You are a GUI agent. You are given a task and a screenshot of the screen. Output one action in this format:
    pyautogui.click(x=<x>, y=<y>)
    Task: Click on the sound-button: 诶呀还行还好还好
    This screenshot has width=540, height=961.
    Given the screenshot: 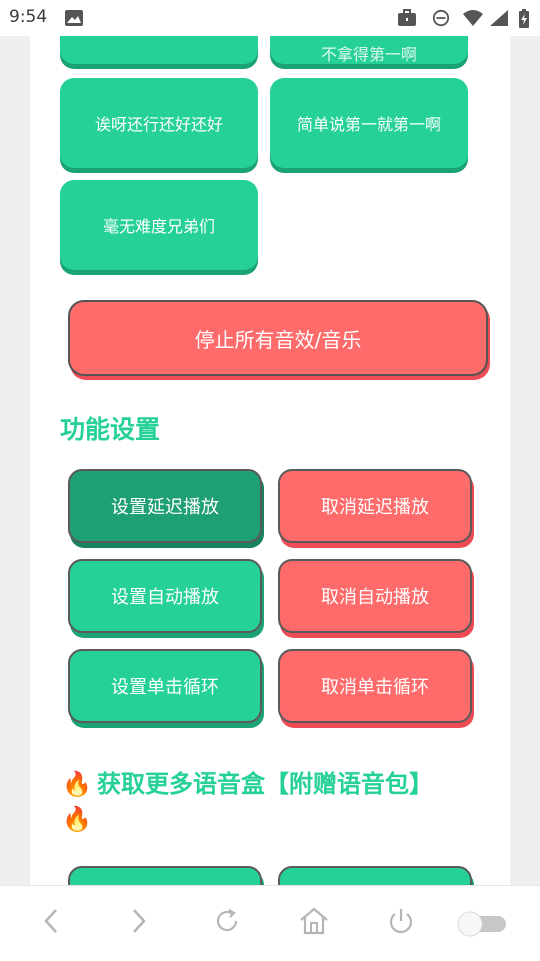 What is the action you would take?
    pyautogui.click(x=159, y=123)
    